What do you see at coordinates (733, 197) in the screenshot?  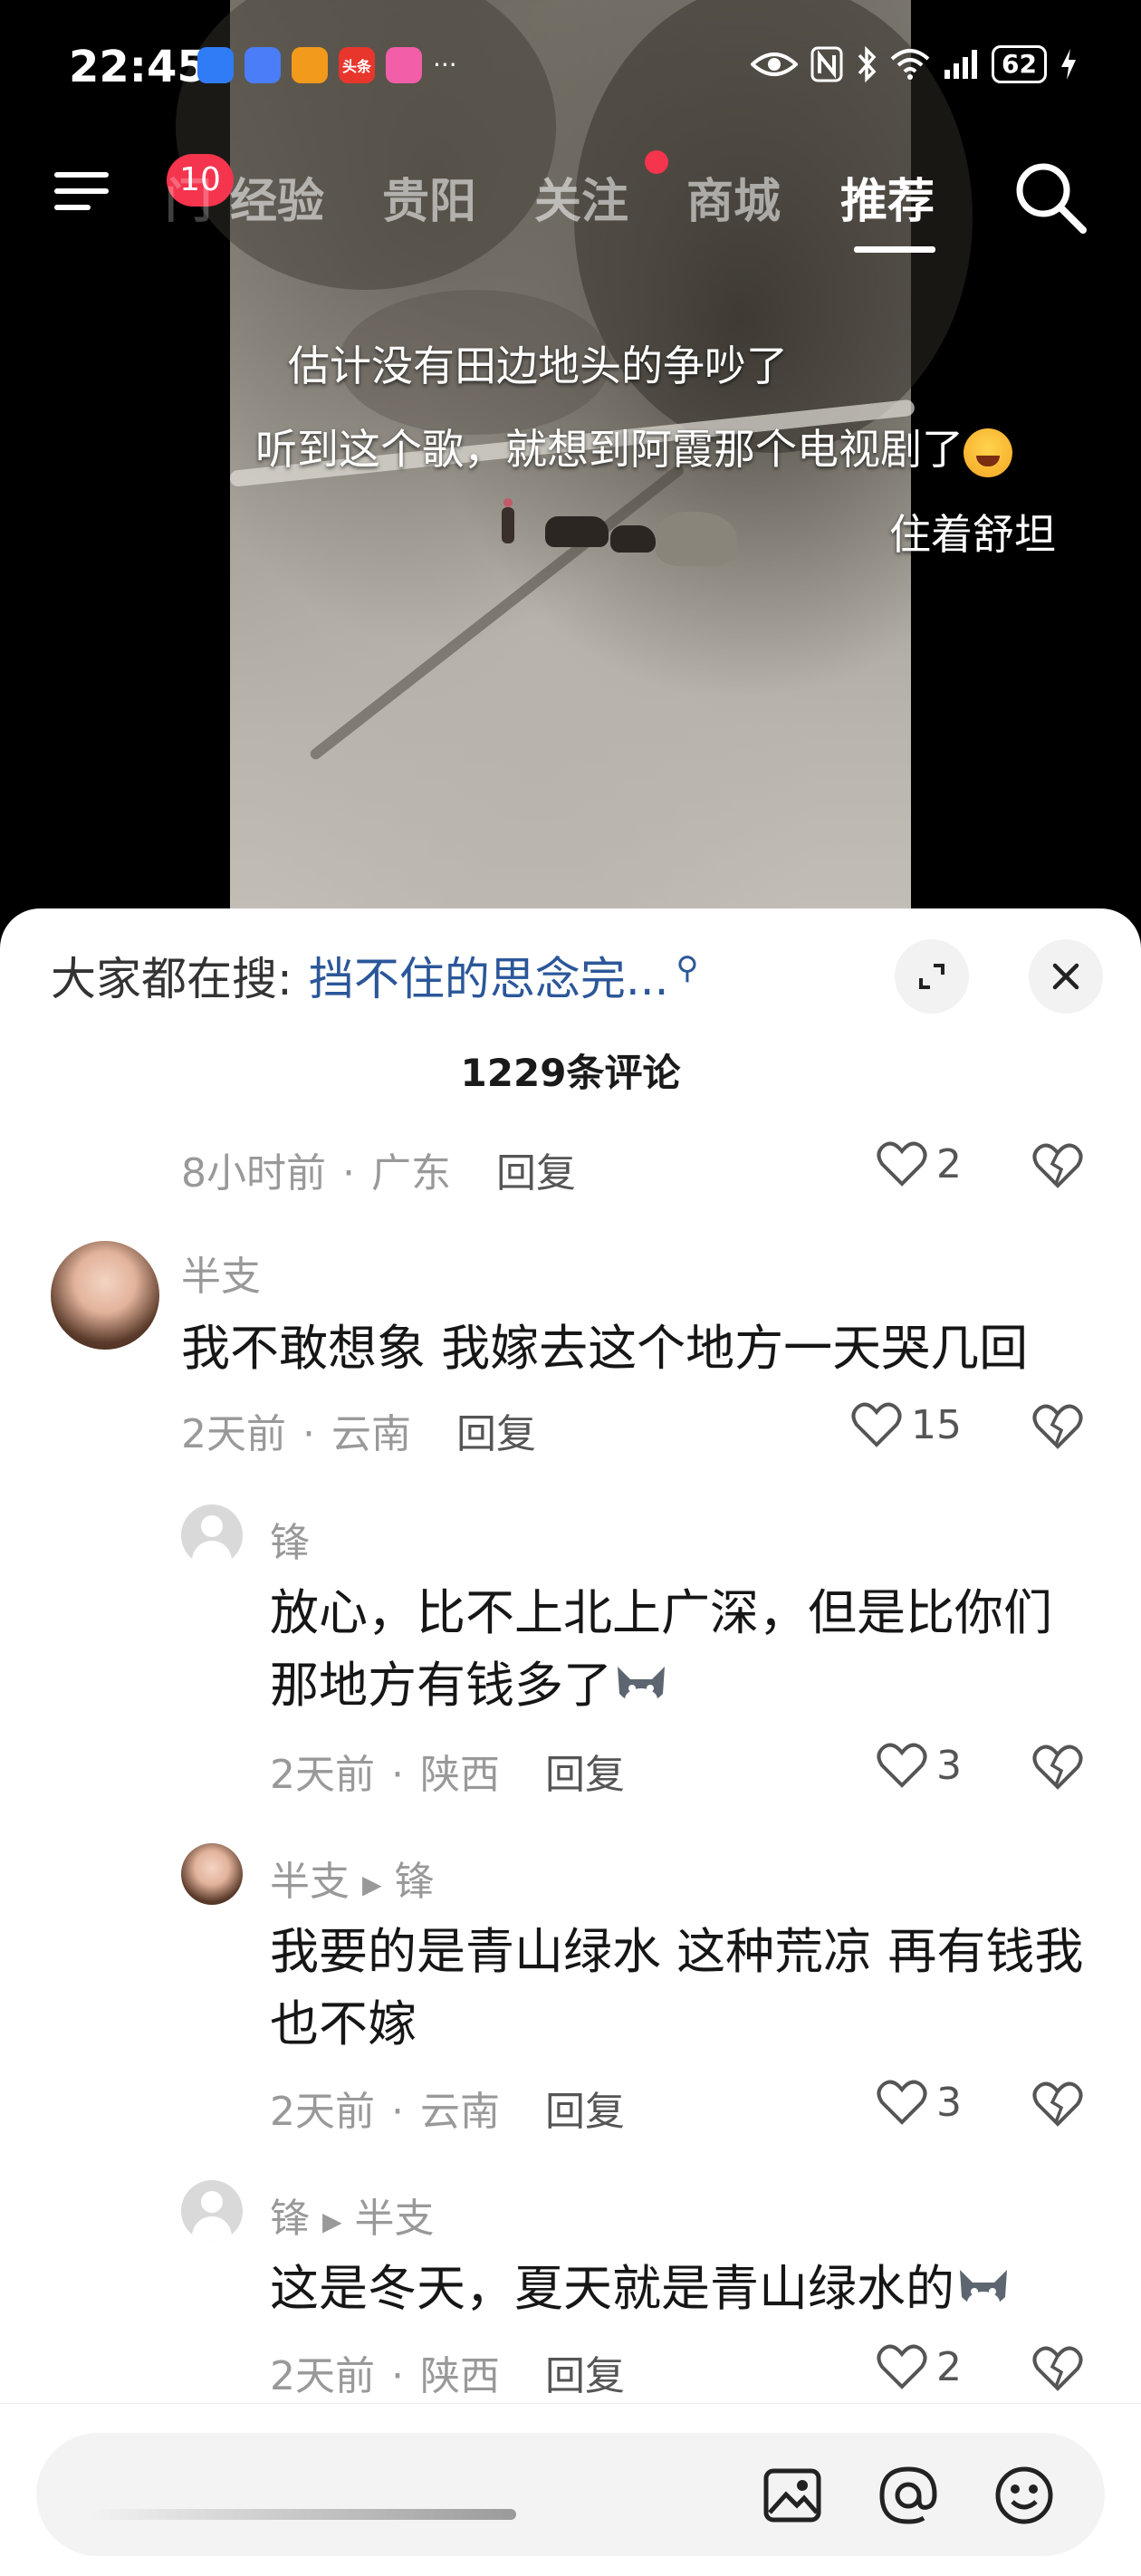 I see `tab-mall: 商城` at bounding box center [733, 197].